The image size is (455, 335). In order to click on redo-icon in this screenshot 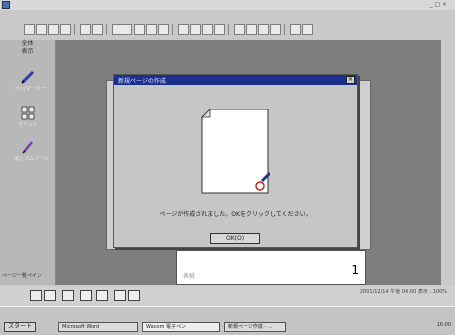, I will do `click(97, 29)`.